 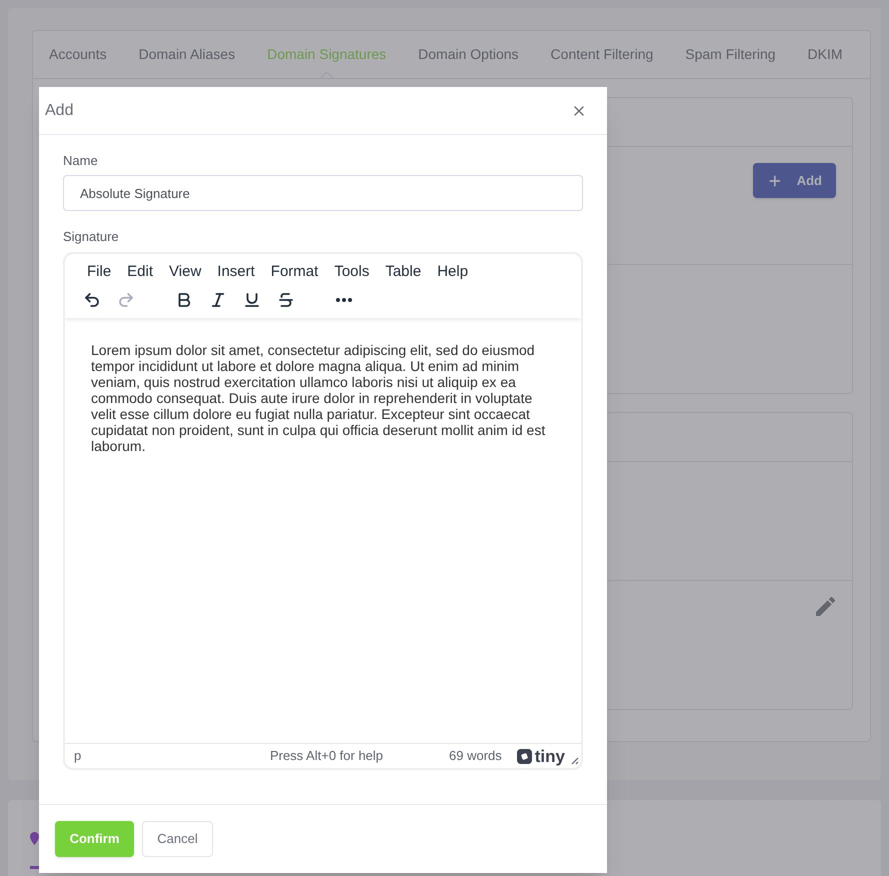 What do you see at coordinates (92, 300) in the screenshot?
I see `undo-icon` at bounding box center [92, 300].